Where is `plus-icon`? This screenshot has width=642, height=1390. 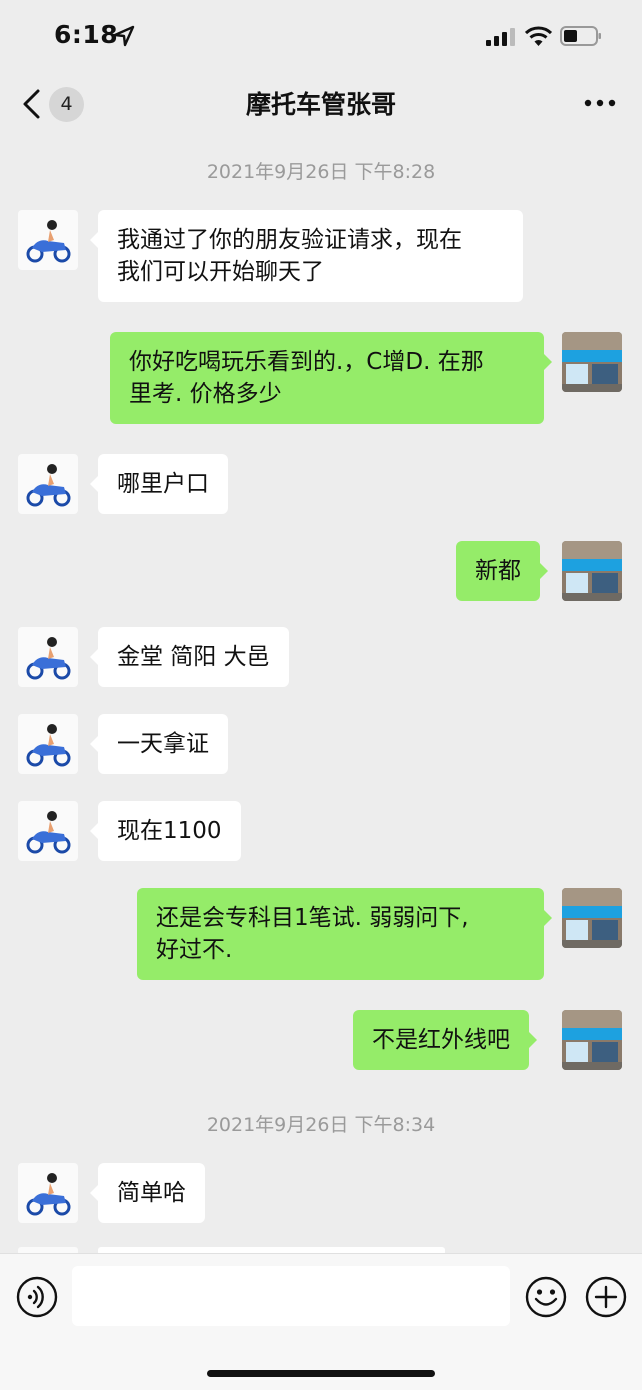 plus-icon is located at coordinates (606, 1297).